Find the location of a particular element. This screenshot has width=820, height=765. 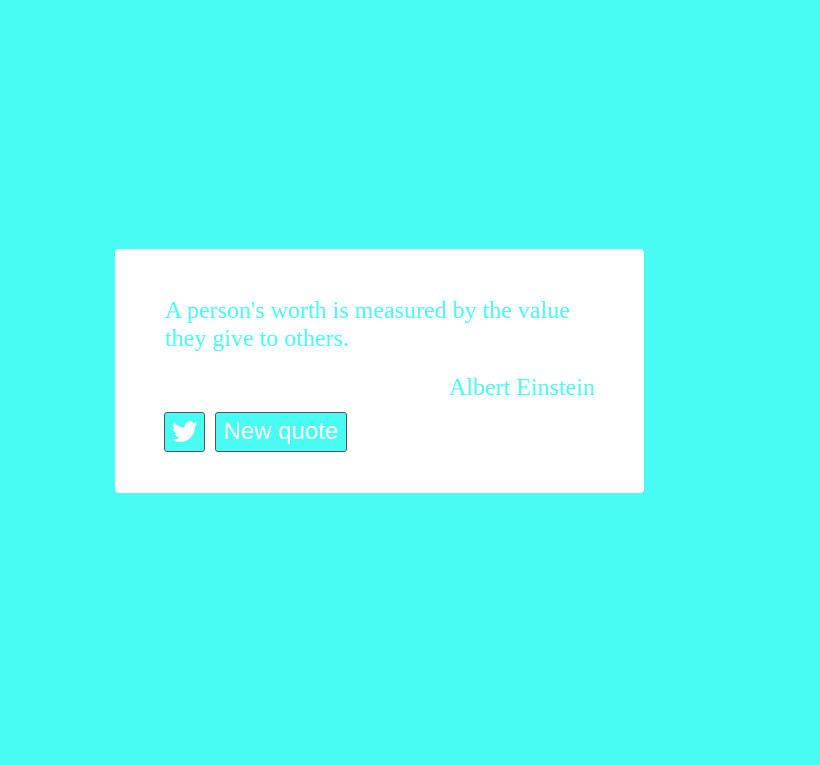

action-buttons: New quote is located at coordinates (255, 432).